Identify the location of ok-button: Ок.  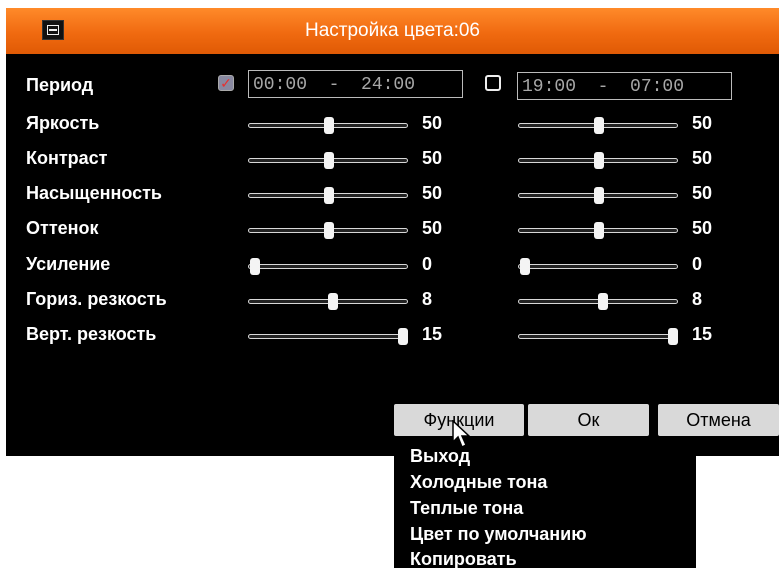
(588, 420).